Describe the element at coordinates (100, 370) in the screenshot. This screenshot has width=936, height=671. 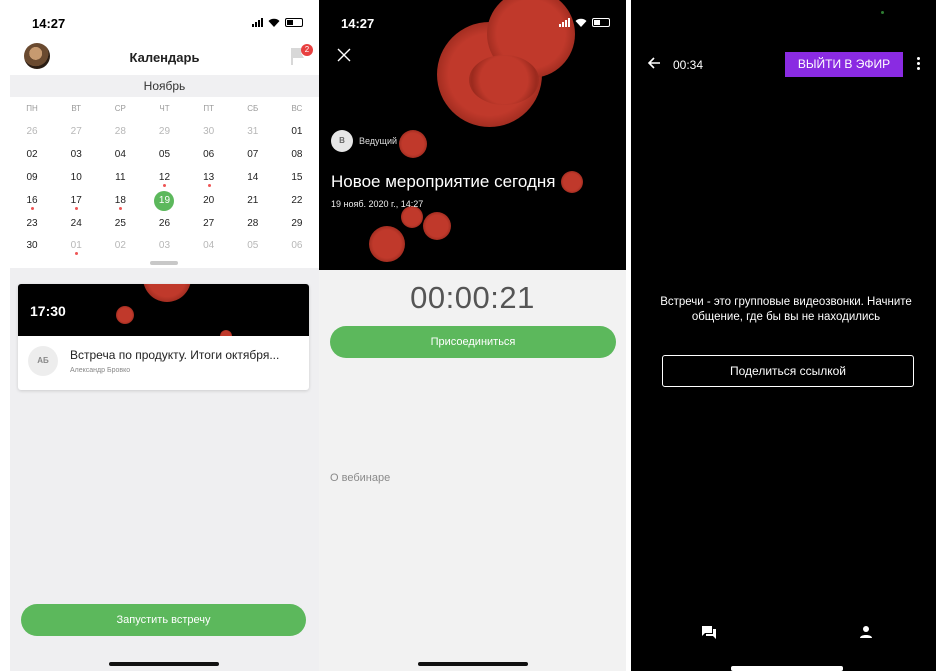
I see `event-host: Александр Бровко` at that location.